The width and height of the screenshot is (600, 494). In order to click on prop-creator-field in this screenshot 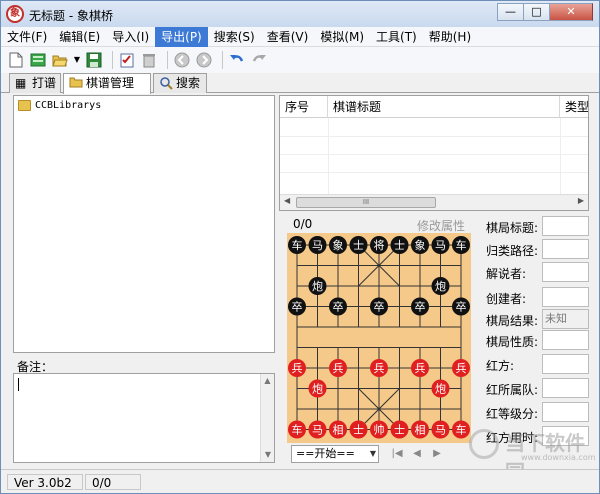, I will do `click(565, 297)`.